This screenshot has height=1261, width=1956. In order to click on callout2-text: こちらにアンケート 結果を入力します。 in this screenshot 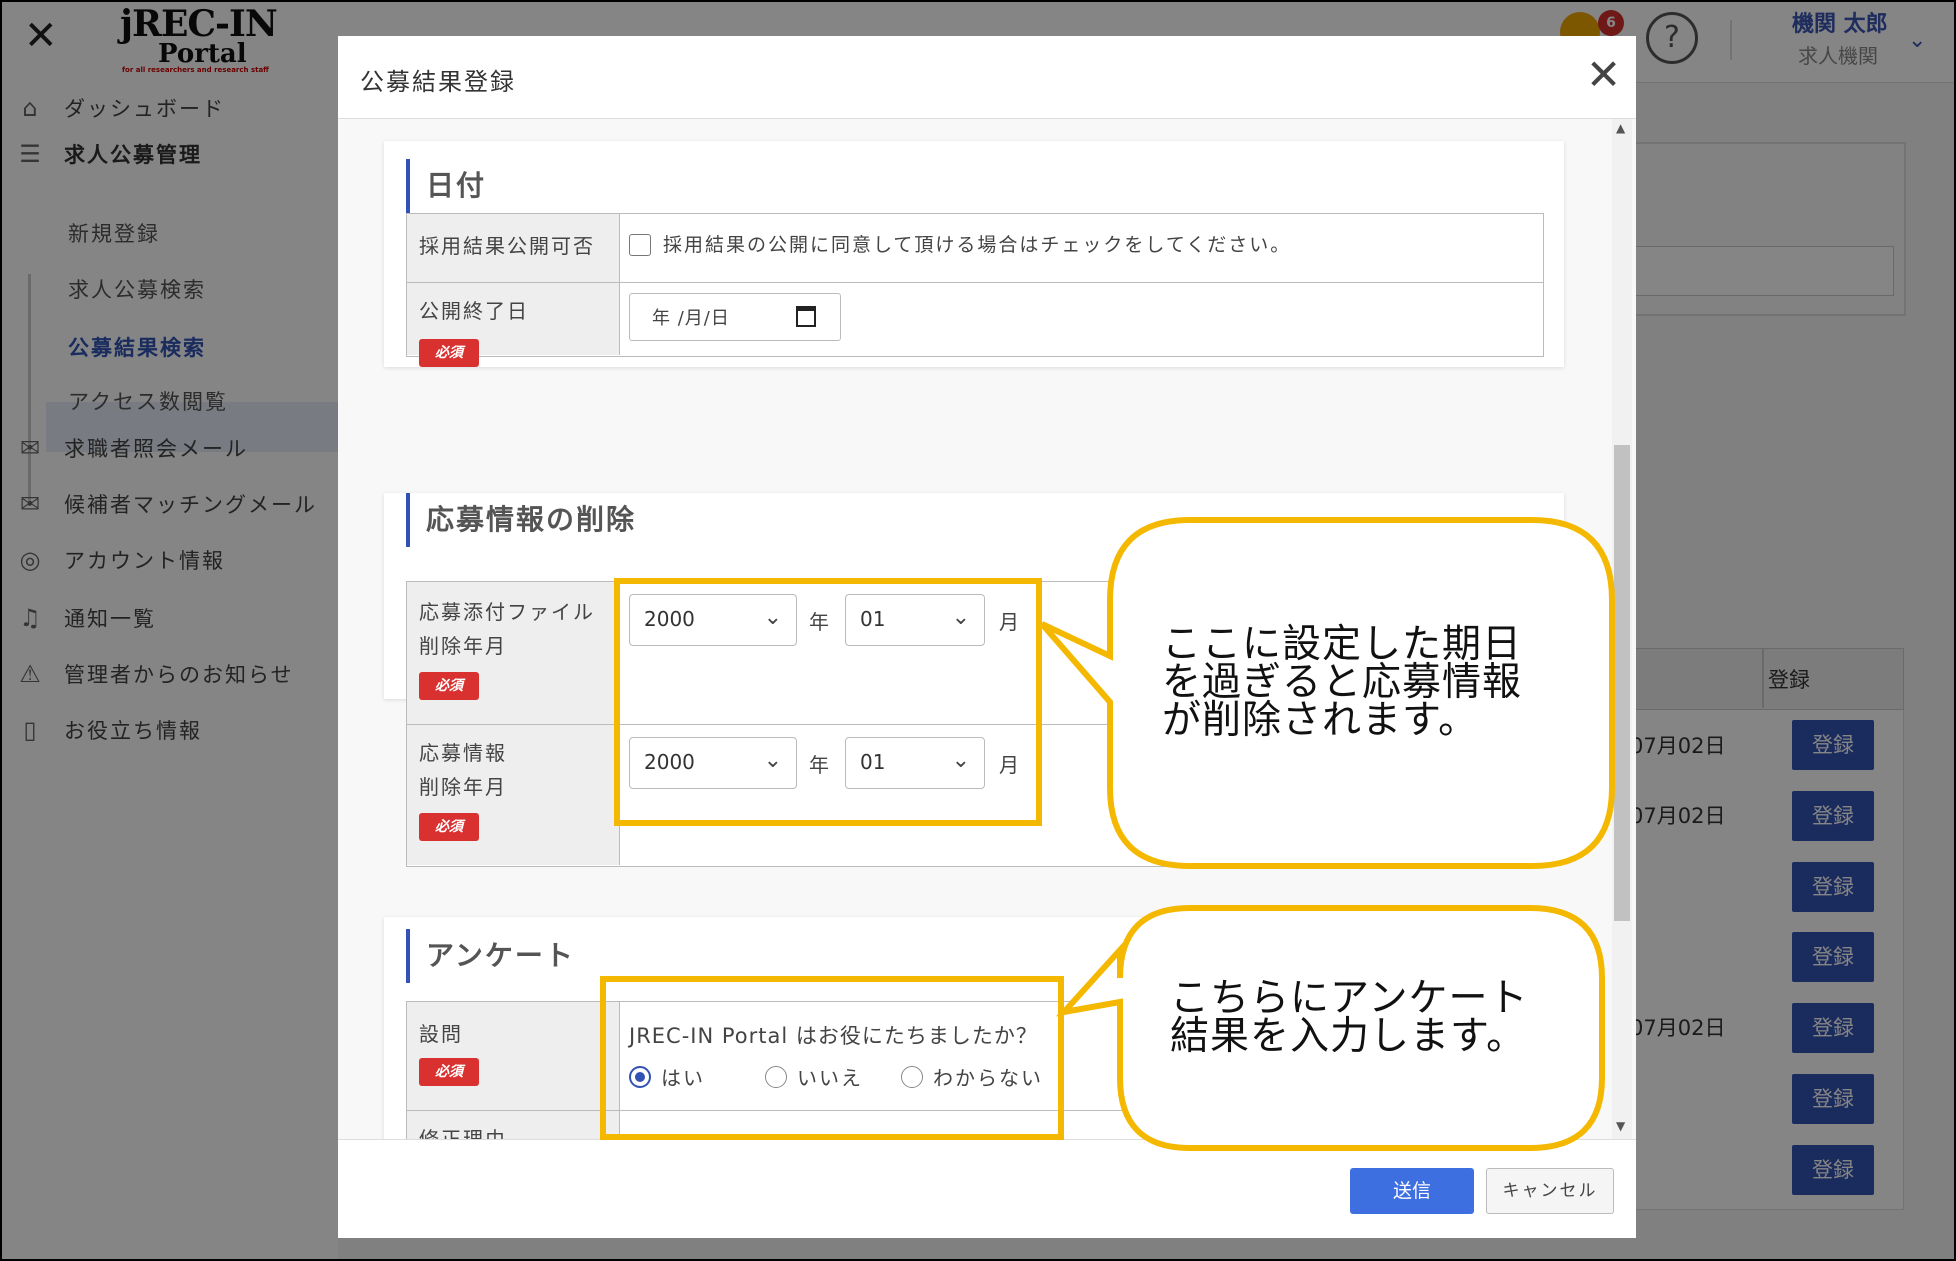, I will do `click(1349, 1017)`.